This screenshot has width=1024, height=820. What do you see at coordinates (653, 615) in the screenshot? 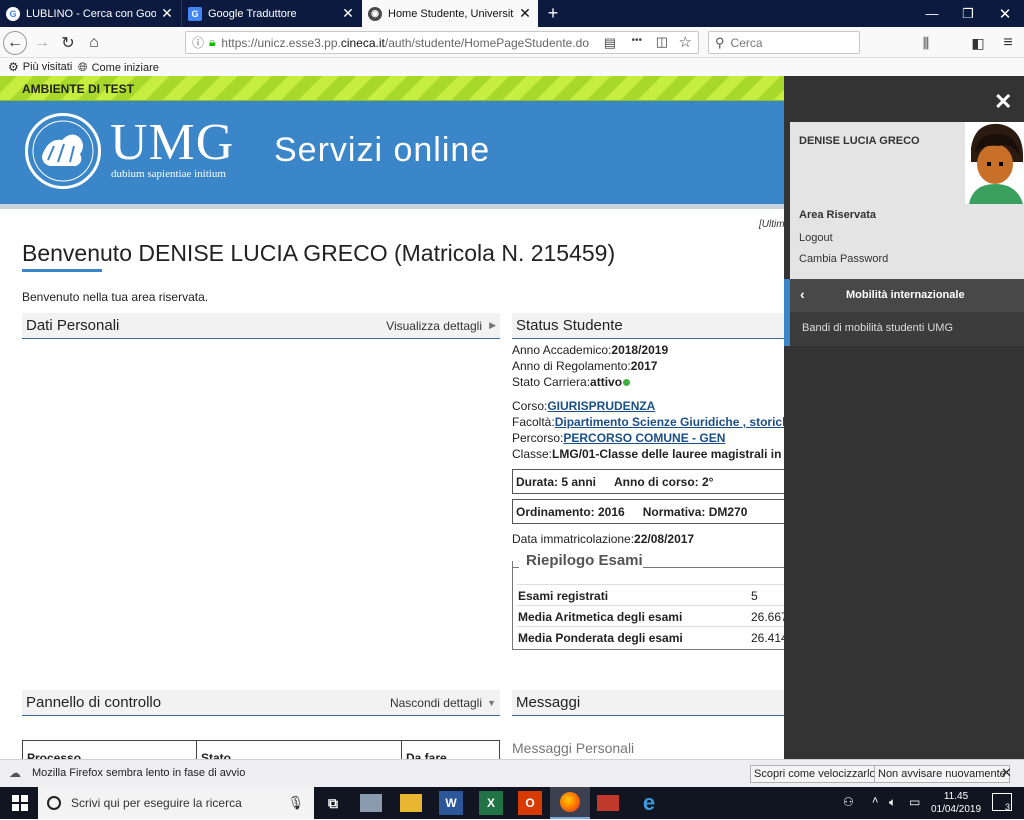
I see `table-row: Media Aritmetica degli esami 26.667` at bounding box center [653, 615].